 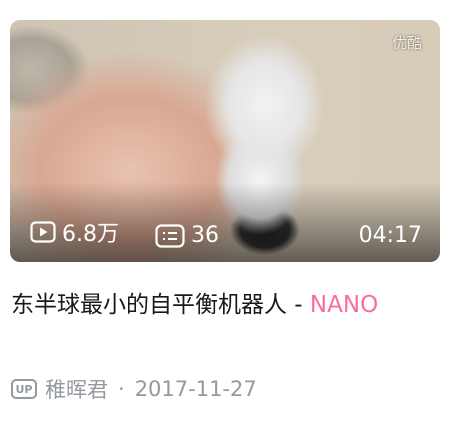 What do you see at coordinates (43, 232) in the screenshot?
I see `play-icon` at bounding box center [43, 232].